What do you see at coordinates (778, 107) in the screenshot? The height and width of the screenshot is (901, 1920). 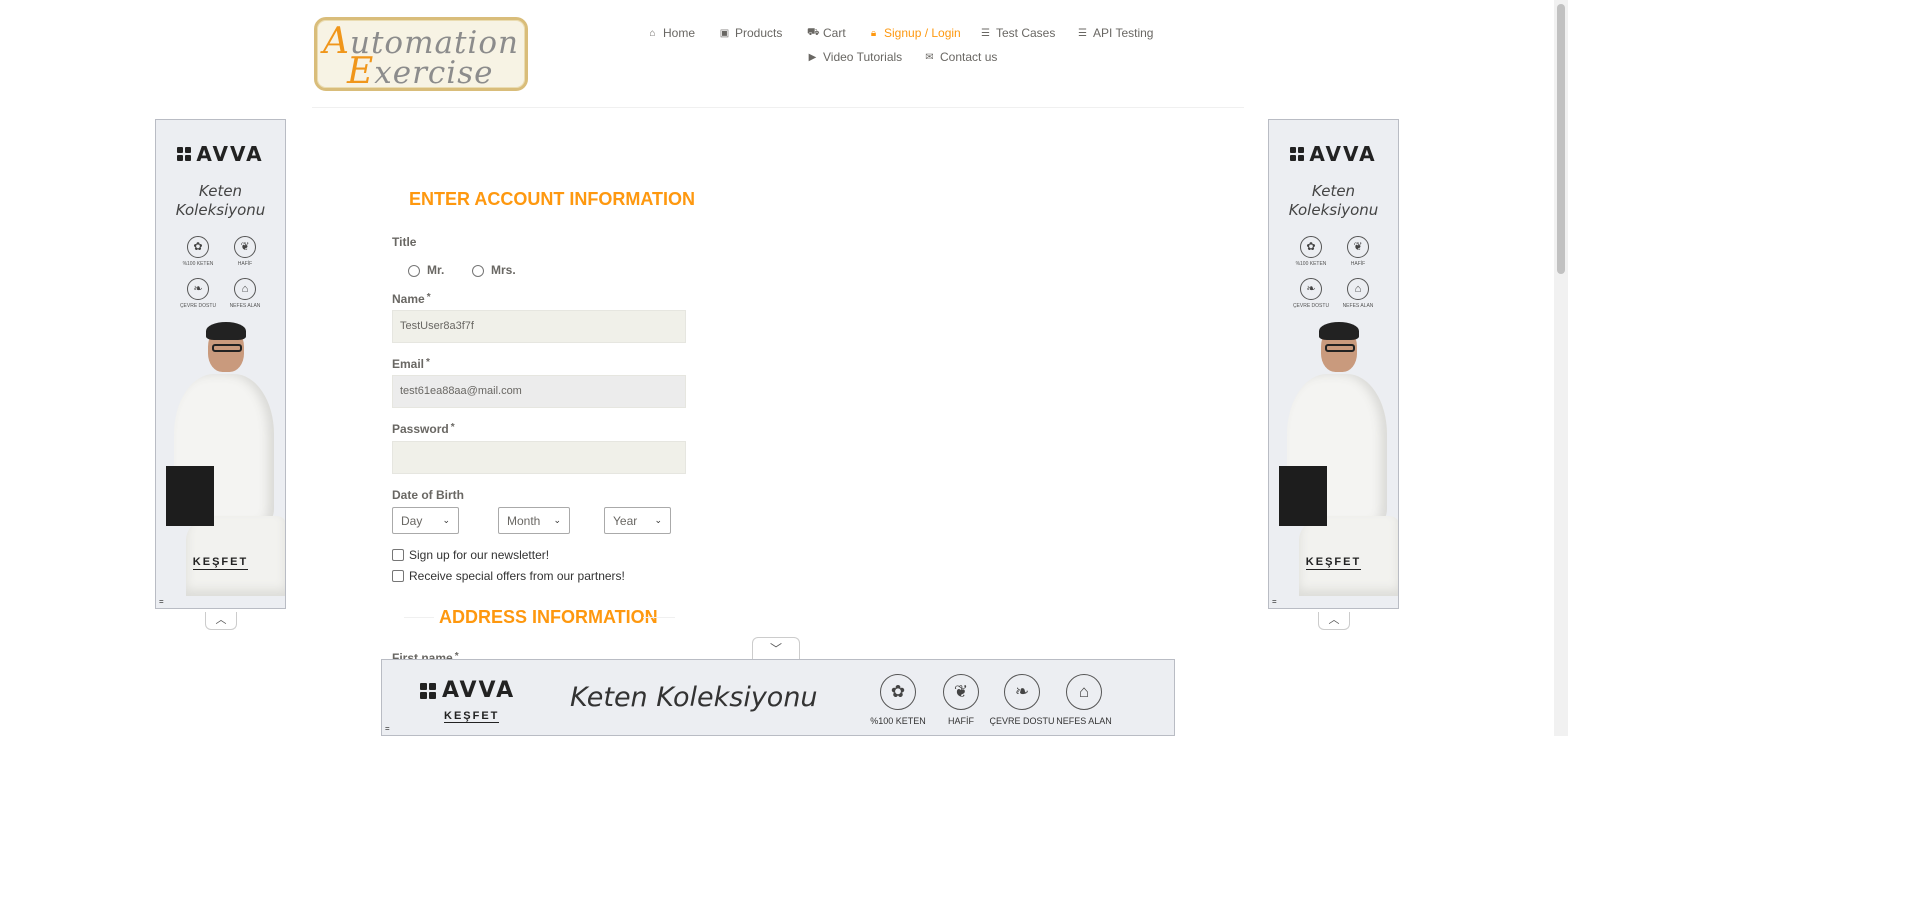 I see `header-divider` at bounding box center [778, 107].